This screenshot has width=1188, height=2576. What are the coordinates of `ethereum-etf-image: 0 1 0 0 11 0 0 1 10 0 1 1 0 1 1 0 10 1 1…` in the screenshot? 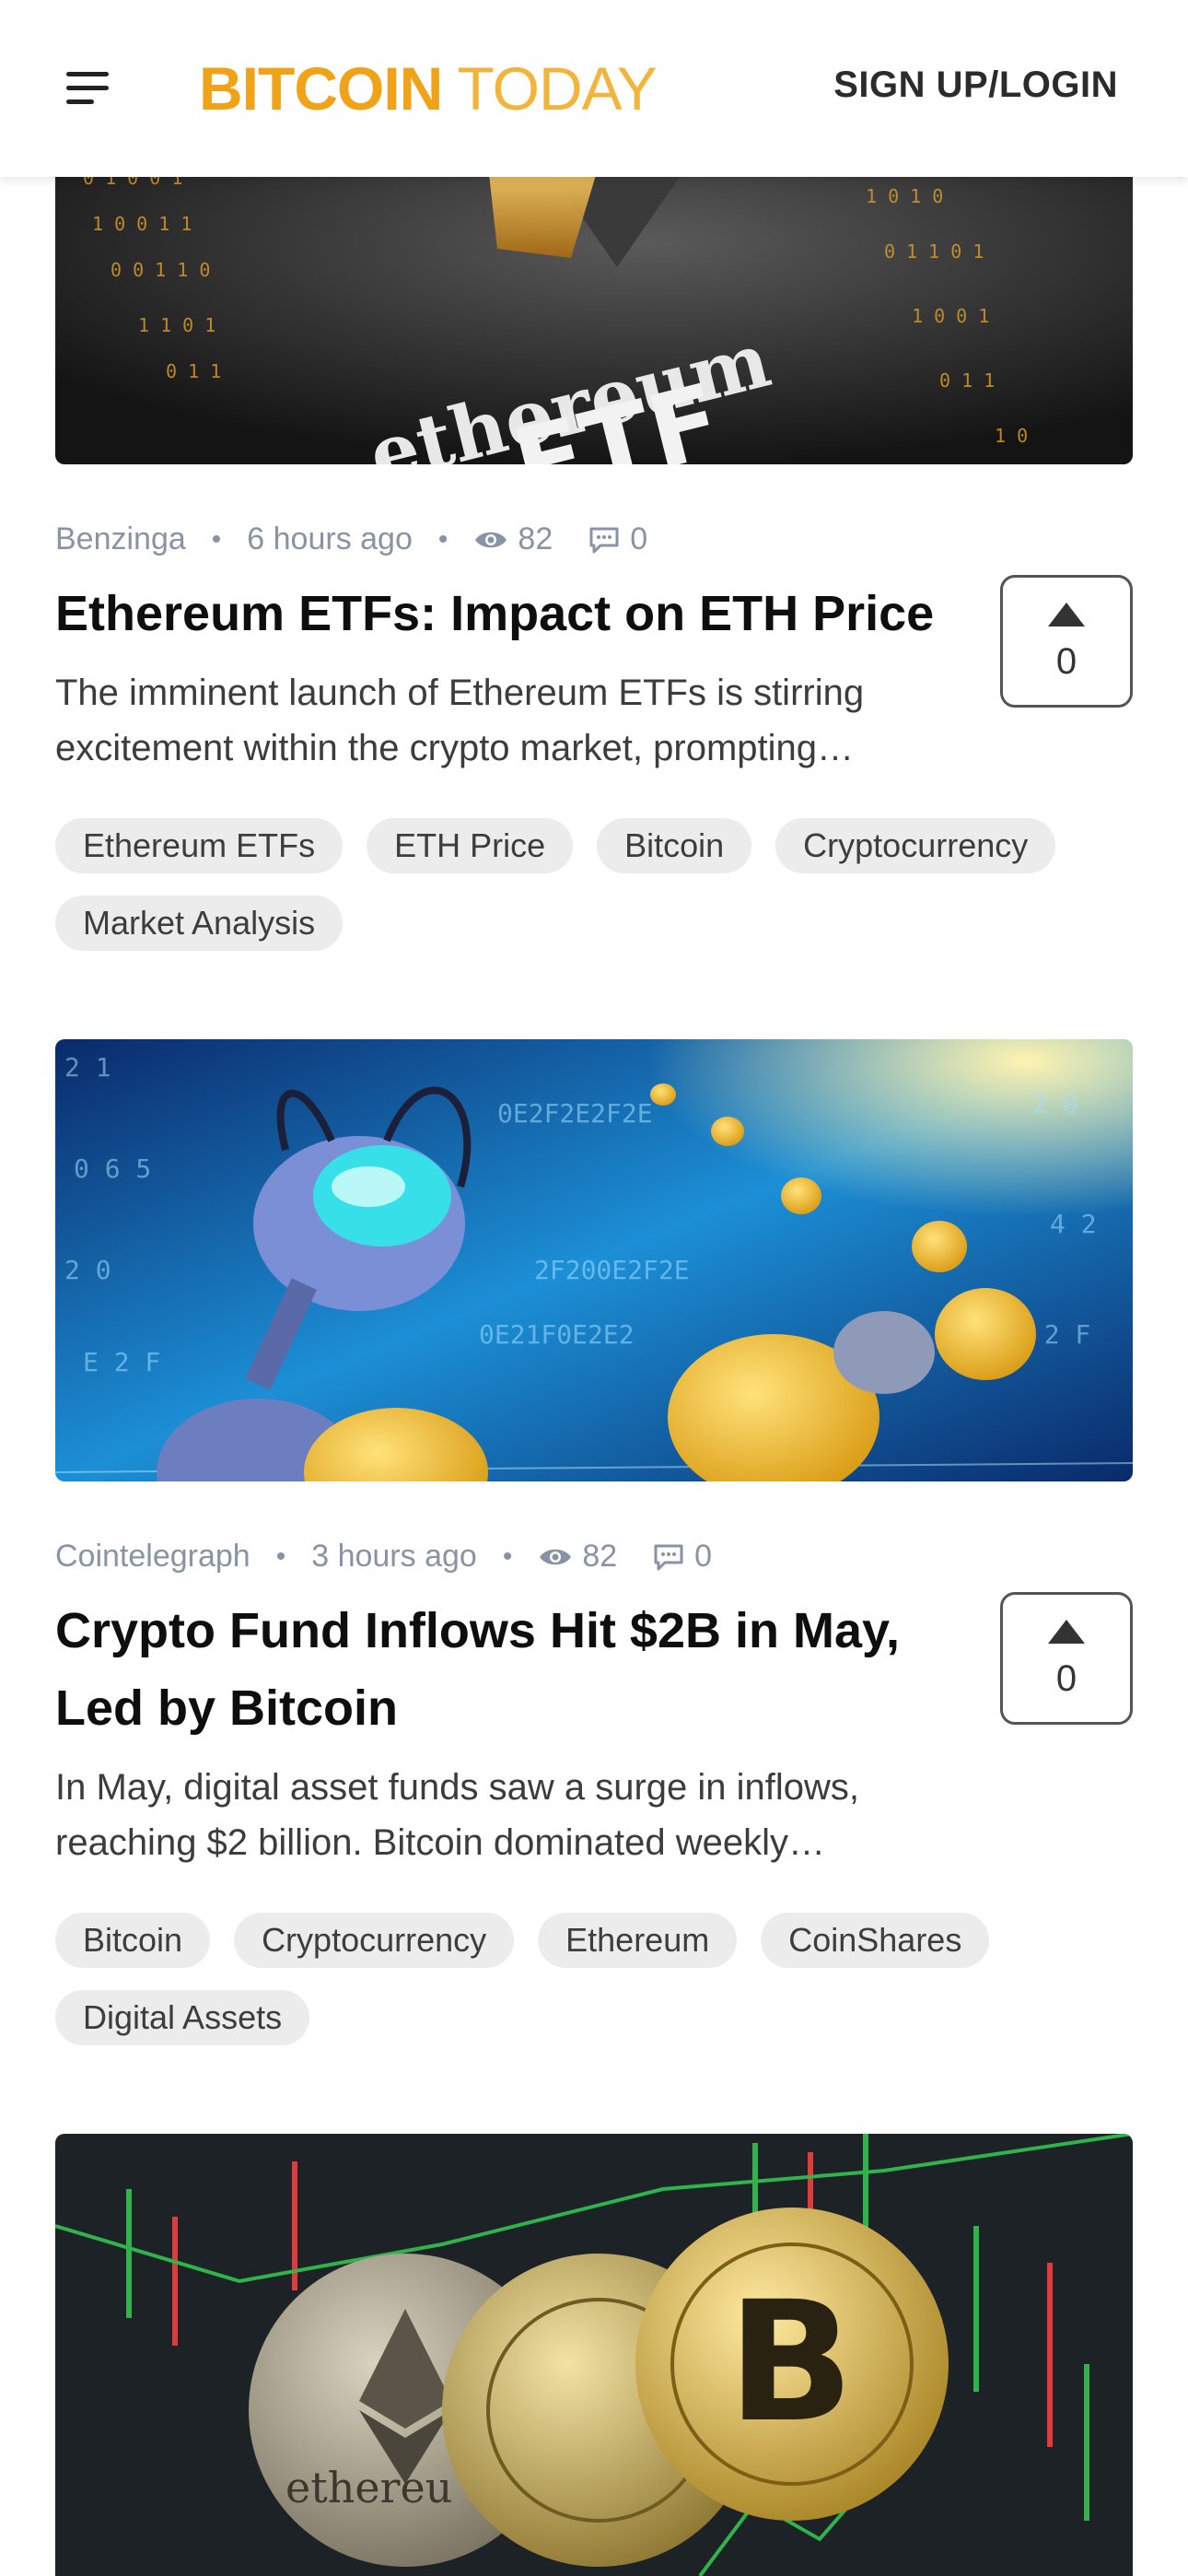 It's located at (594, 305).